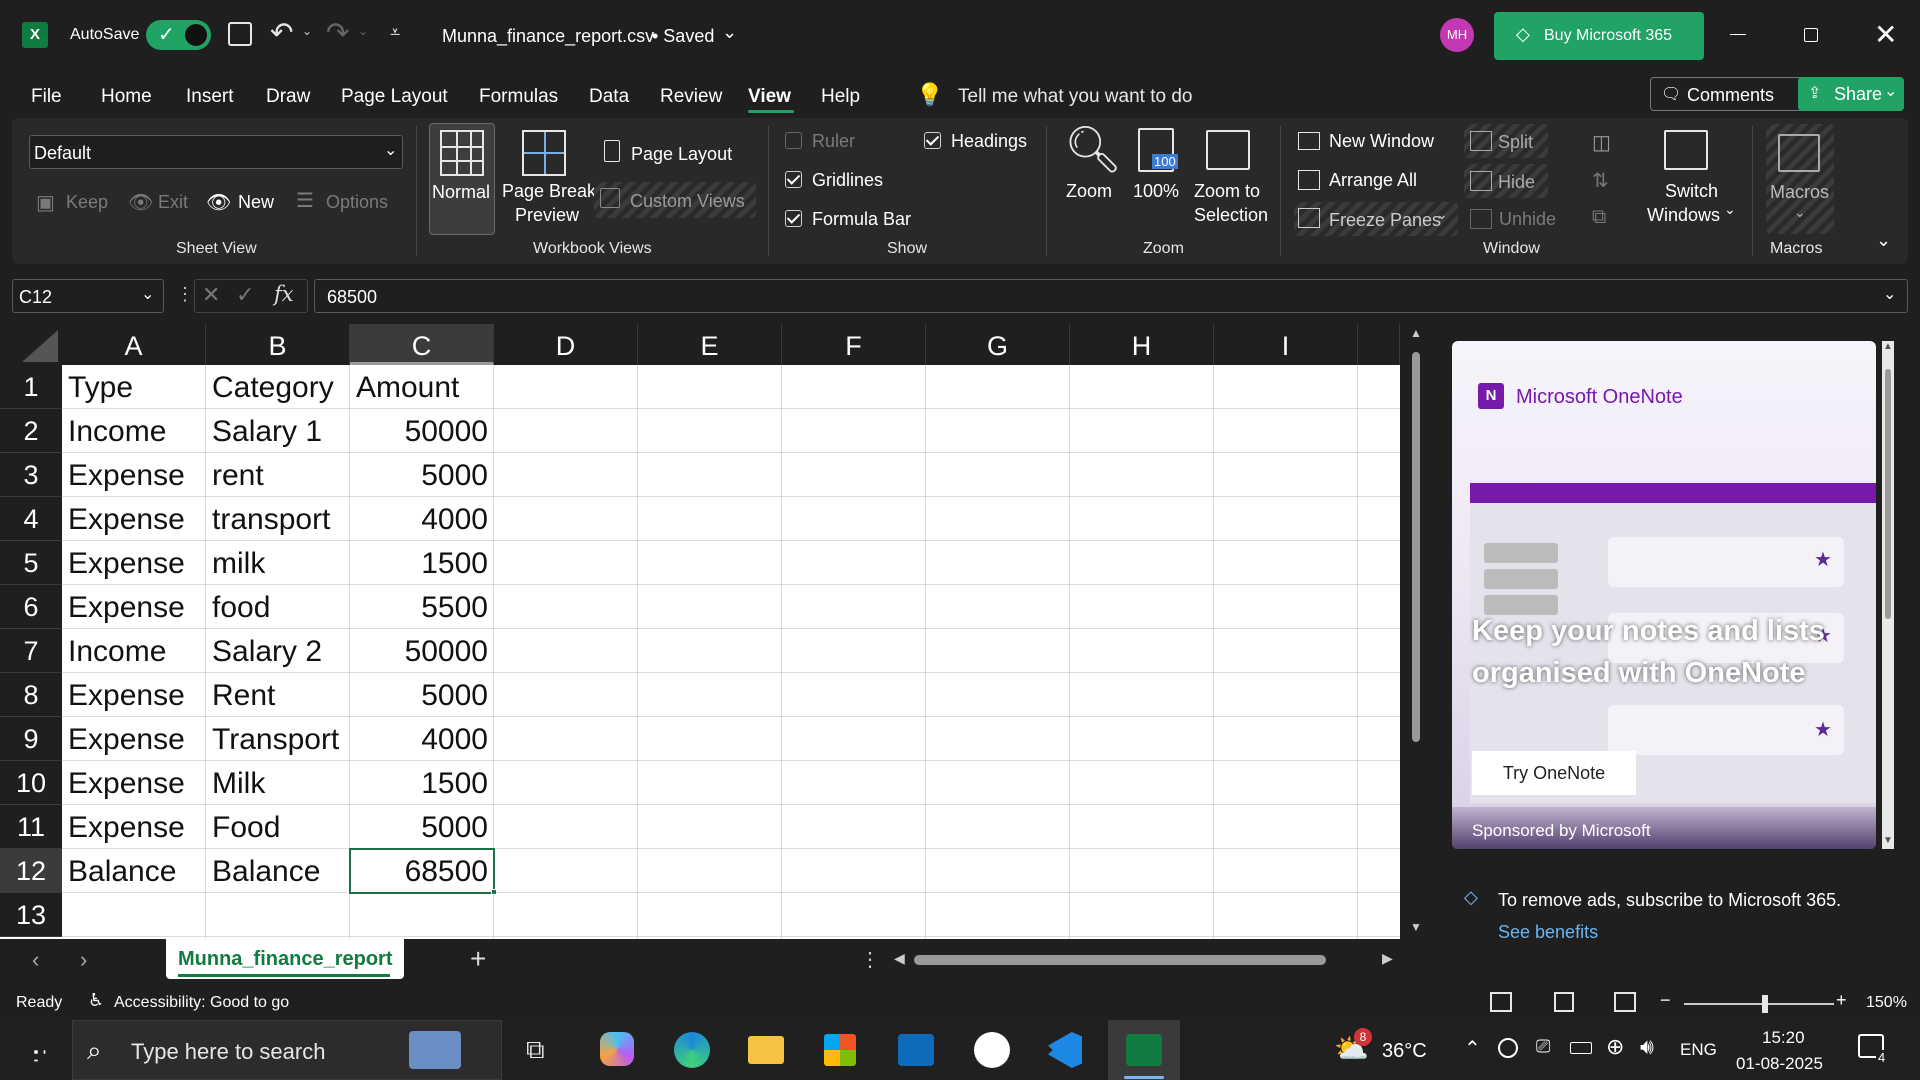 The image size is (1920, 1080). Describe the element at coordinates (1811, 35) in the screenshot. I see `restore-icon` at that location.